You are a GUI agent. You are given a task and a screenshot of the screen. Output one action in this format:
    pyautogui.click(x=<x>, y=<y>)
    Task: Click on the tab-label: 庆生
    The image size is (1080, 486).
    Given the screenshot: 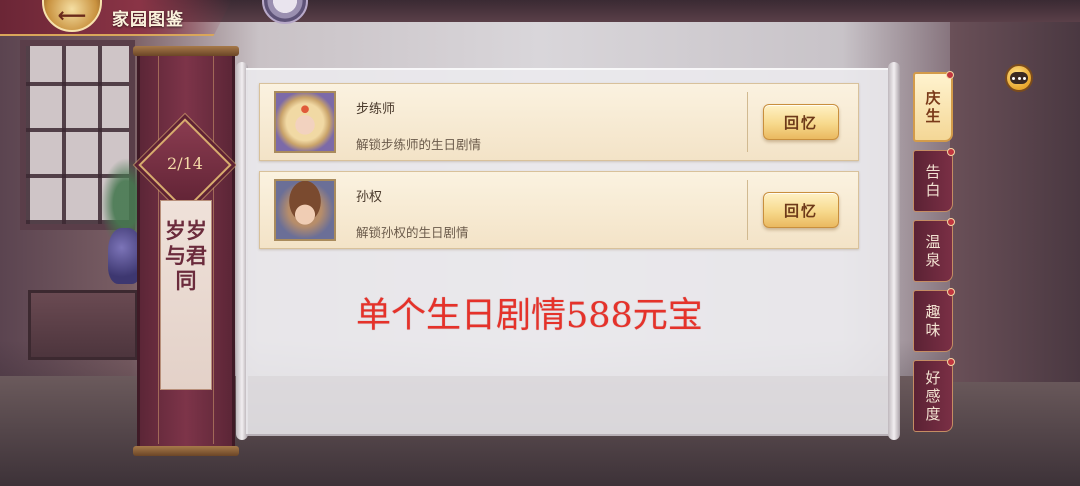 What is the action you would take?
    pyautogui.click(x=933, y=107)
    